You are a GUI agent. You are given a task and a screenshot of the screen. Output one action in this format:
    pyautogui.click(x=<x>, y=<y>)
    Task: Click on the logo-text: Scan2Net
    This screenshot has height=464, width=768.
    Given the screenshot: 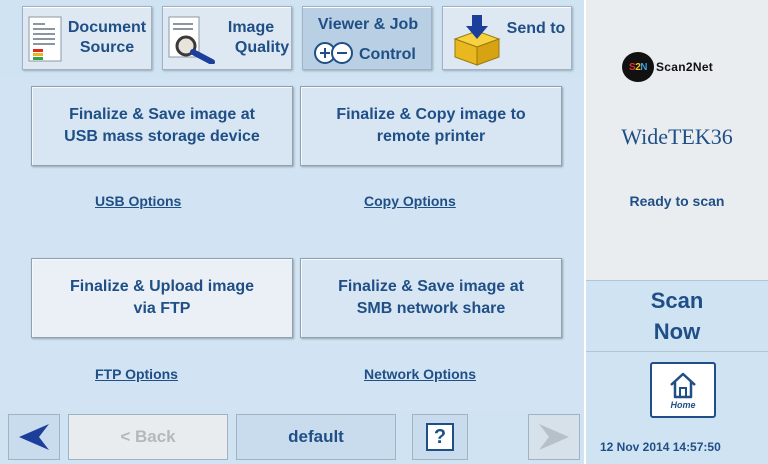 What is the action you would take?
    pyautogui.click(x=685, y=67)
    